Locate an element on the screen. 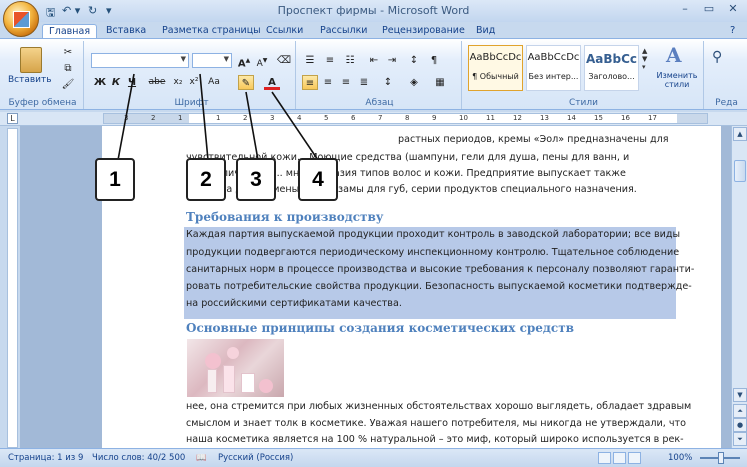 The height and width of the screenshot is (467, 747). superscript-button: x² is located at coordinates (194, 82).